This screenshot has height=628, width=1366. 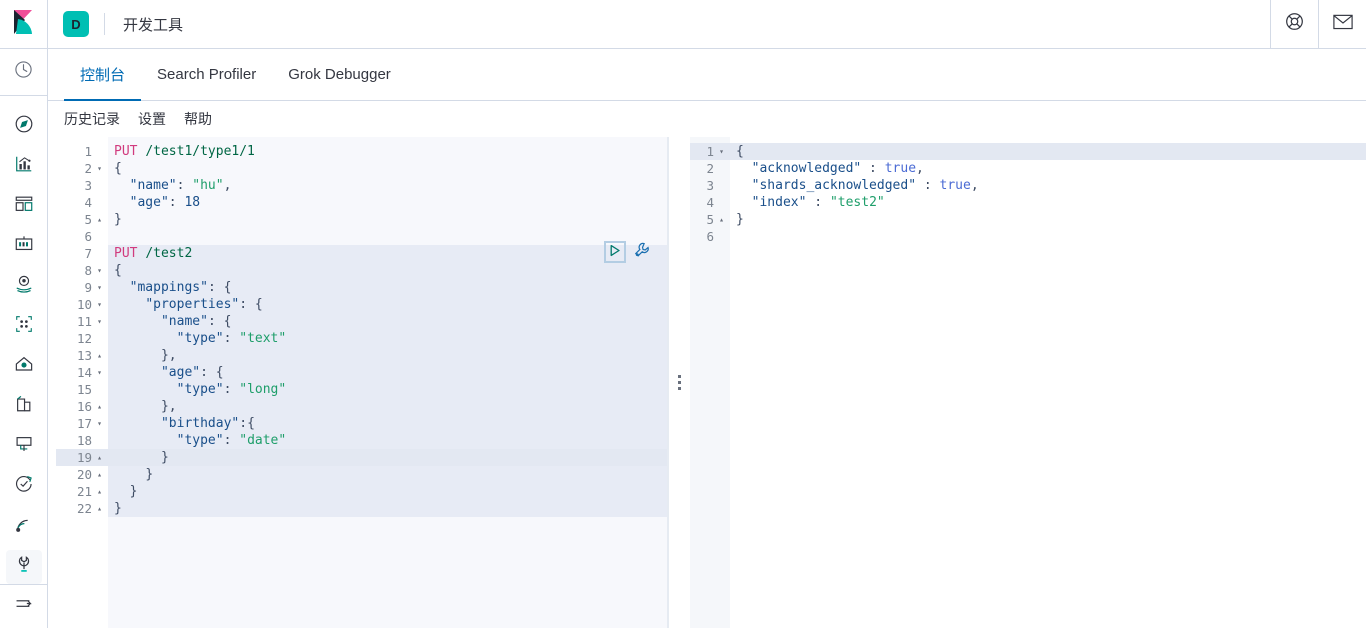 I want to click on wrench-dev-tools-icon, so click(x=24, y=566).